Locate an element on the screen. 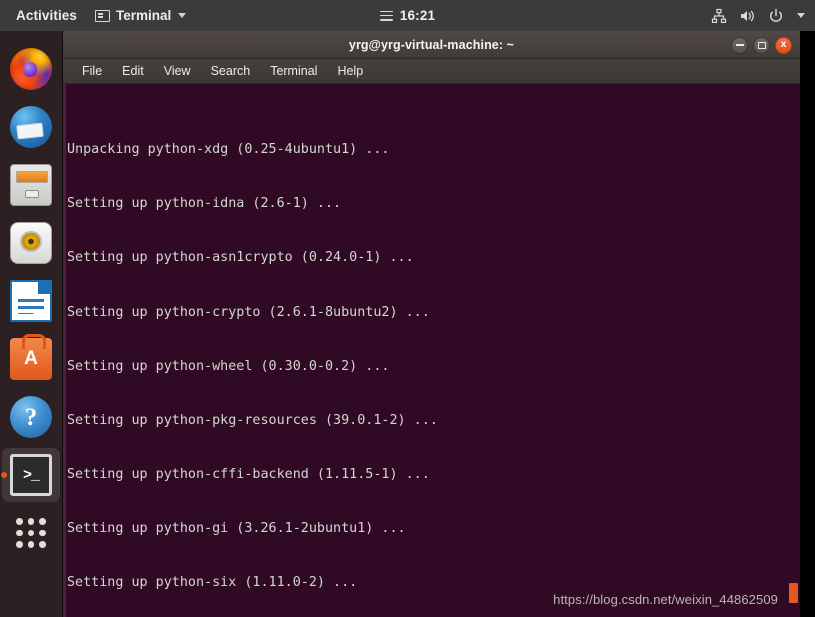 This screenshot has height=617, width=815. network-wired-icon is located at coordinates (719, 16).